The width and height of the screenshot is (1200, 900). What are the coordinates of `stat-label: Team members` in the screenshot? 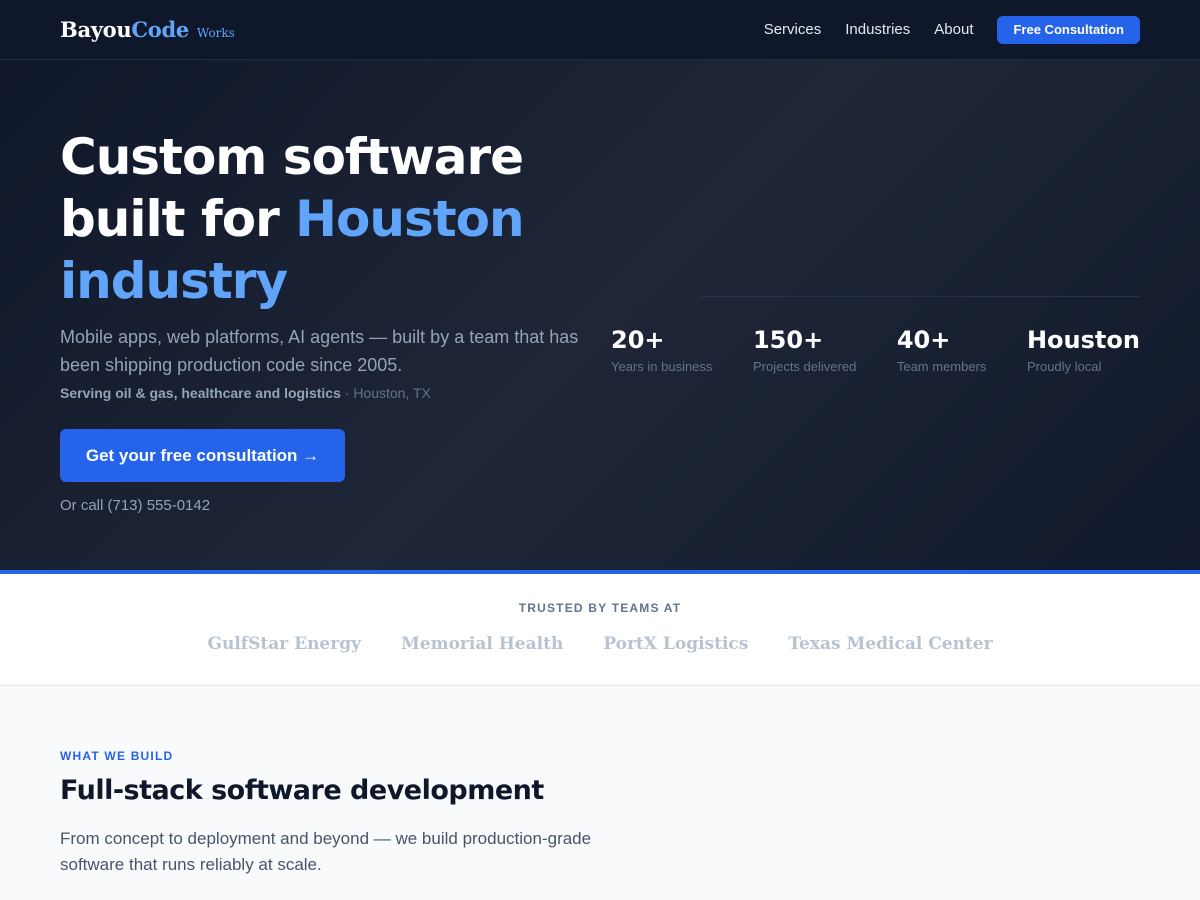 It's located at (941, 366).